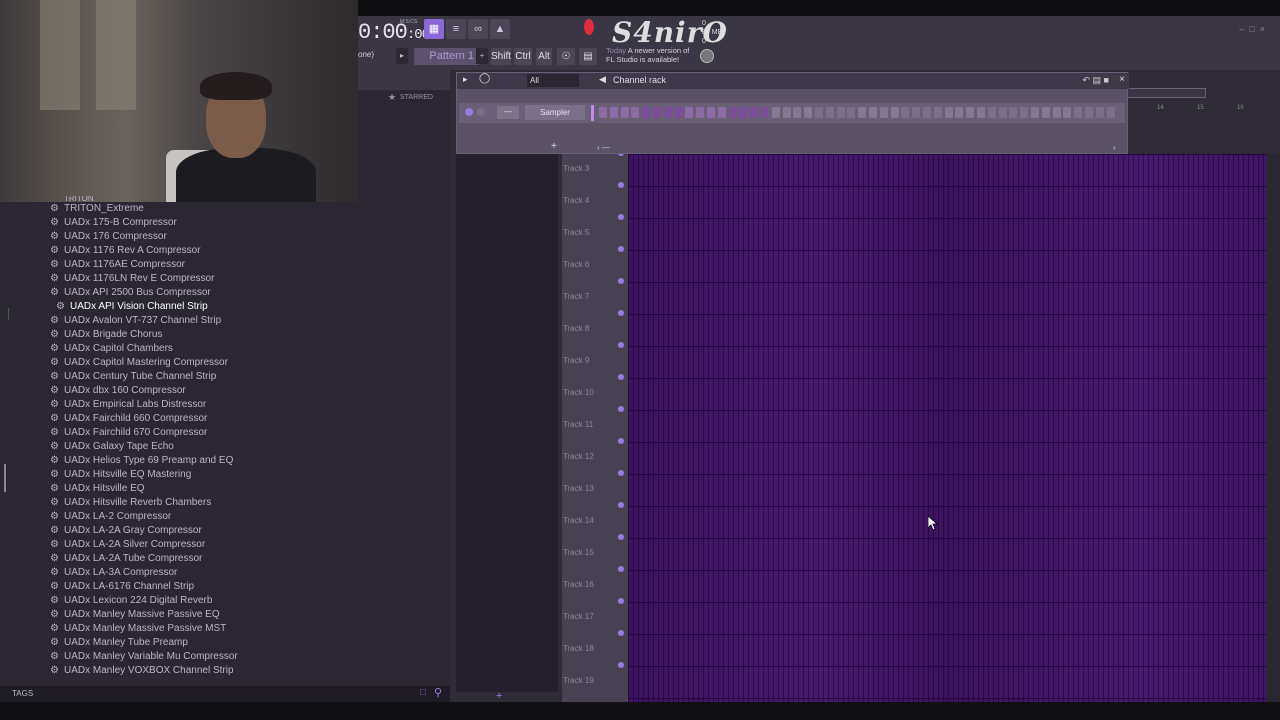 The width and height of the screenshot is (1280, 720). What do you see at coordinates (198, 601) in the screenshot?
I see `plugin-list-item: ⚙ UADx Lexicon 224 Digital Reverb` at bounding box center [198, 601].